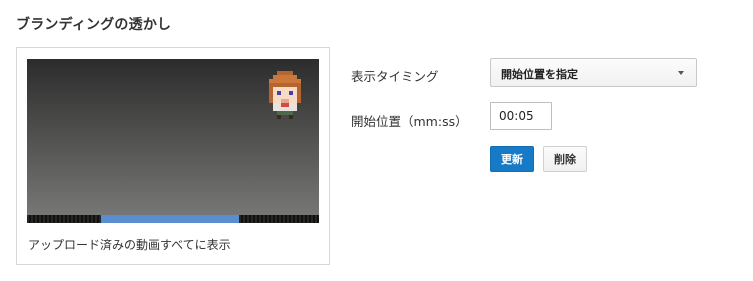 The width and height of the screenshot is (753, 281). What do you see at coordinates (539, 74) in the screenshot?
I see `timing-select-value: 開始位置を指定` at bounding box center [539, 74].